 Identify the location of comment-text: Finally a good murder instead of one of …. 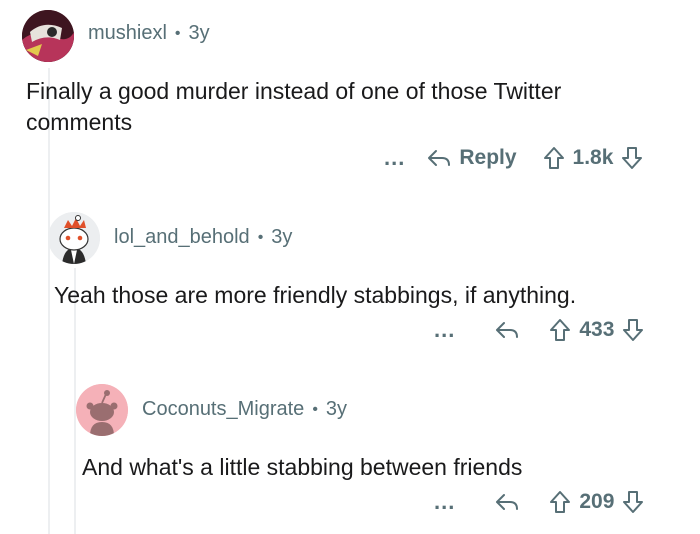
(294, 106).